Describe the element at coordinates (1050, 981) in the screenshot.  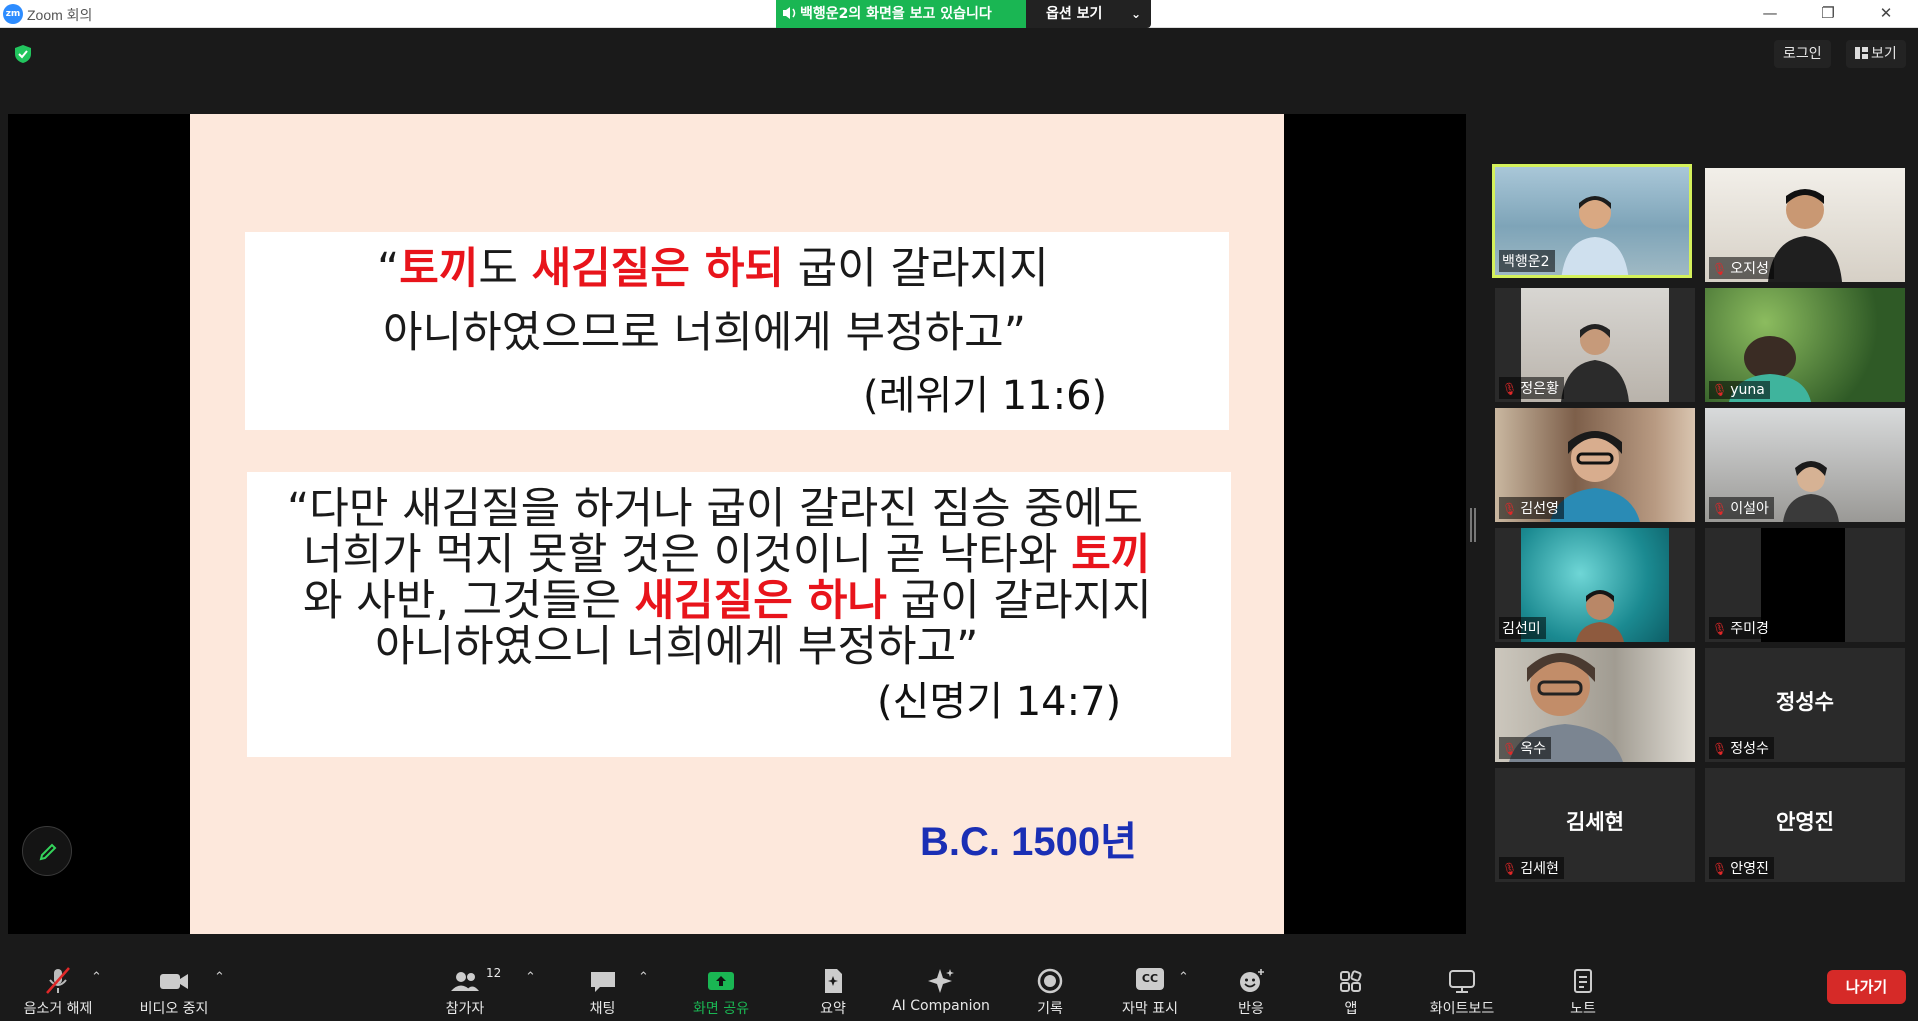
I see `record-icon` at that location.